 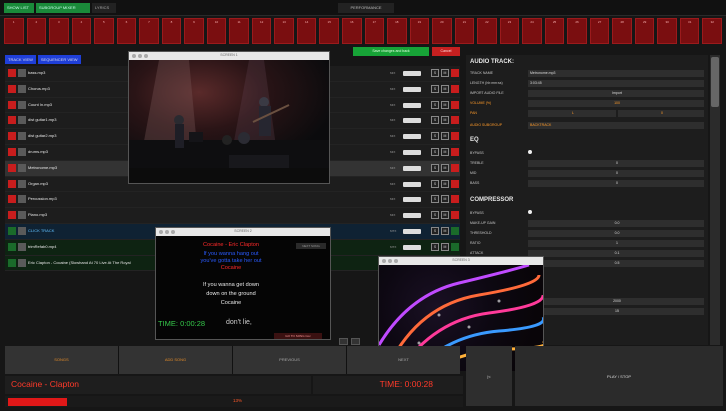 What do you see at coordinates (59, 31) in the screenshot?
I see `pad-3: 3` at bounding box center [59, 31].